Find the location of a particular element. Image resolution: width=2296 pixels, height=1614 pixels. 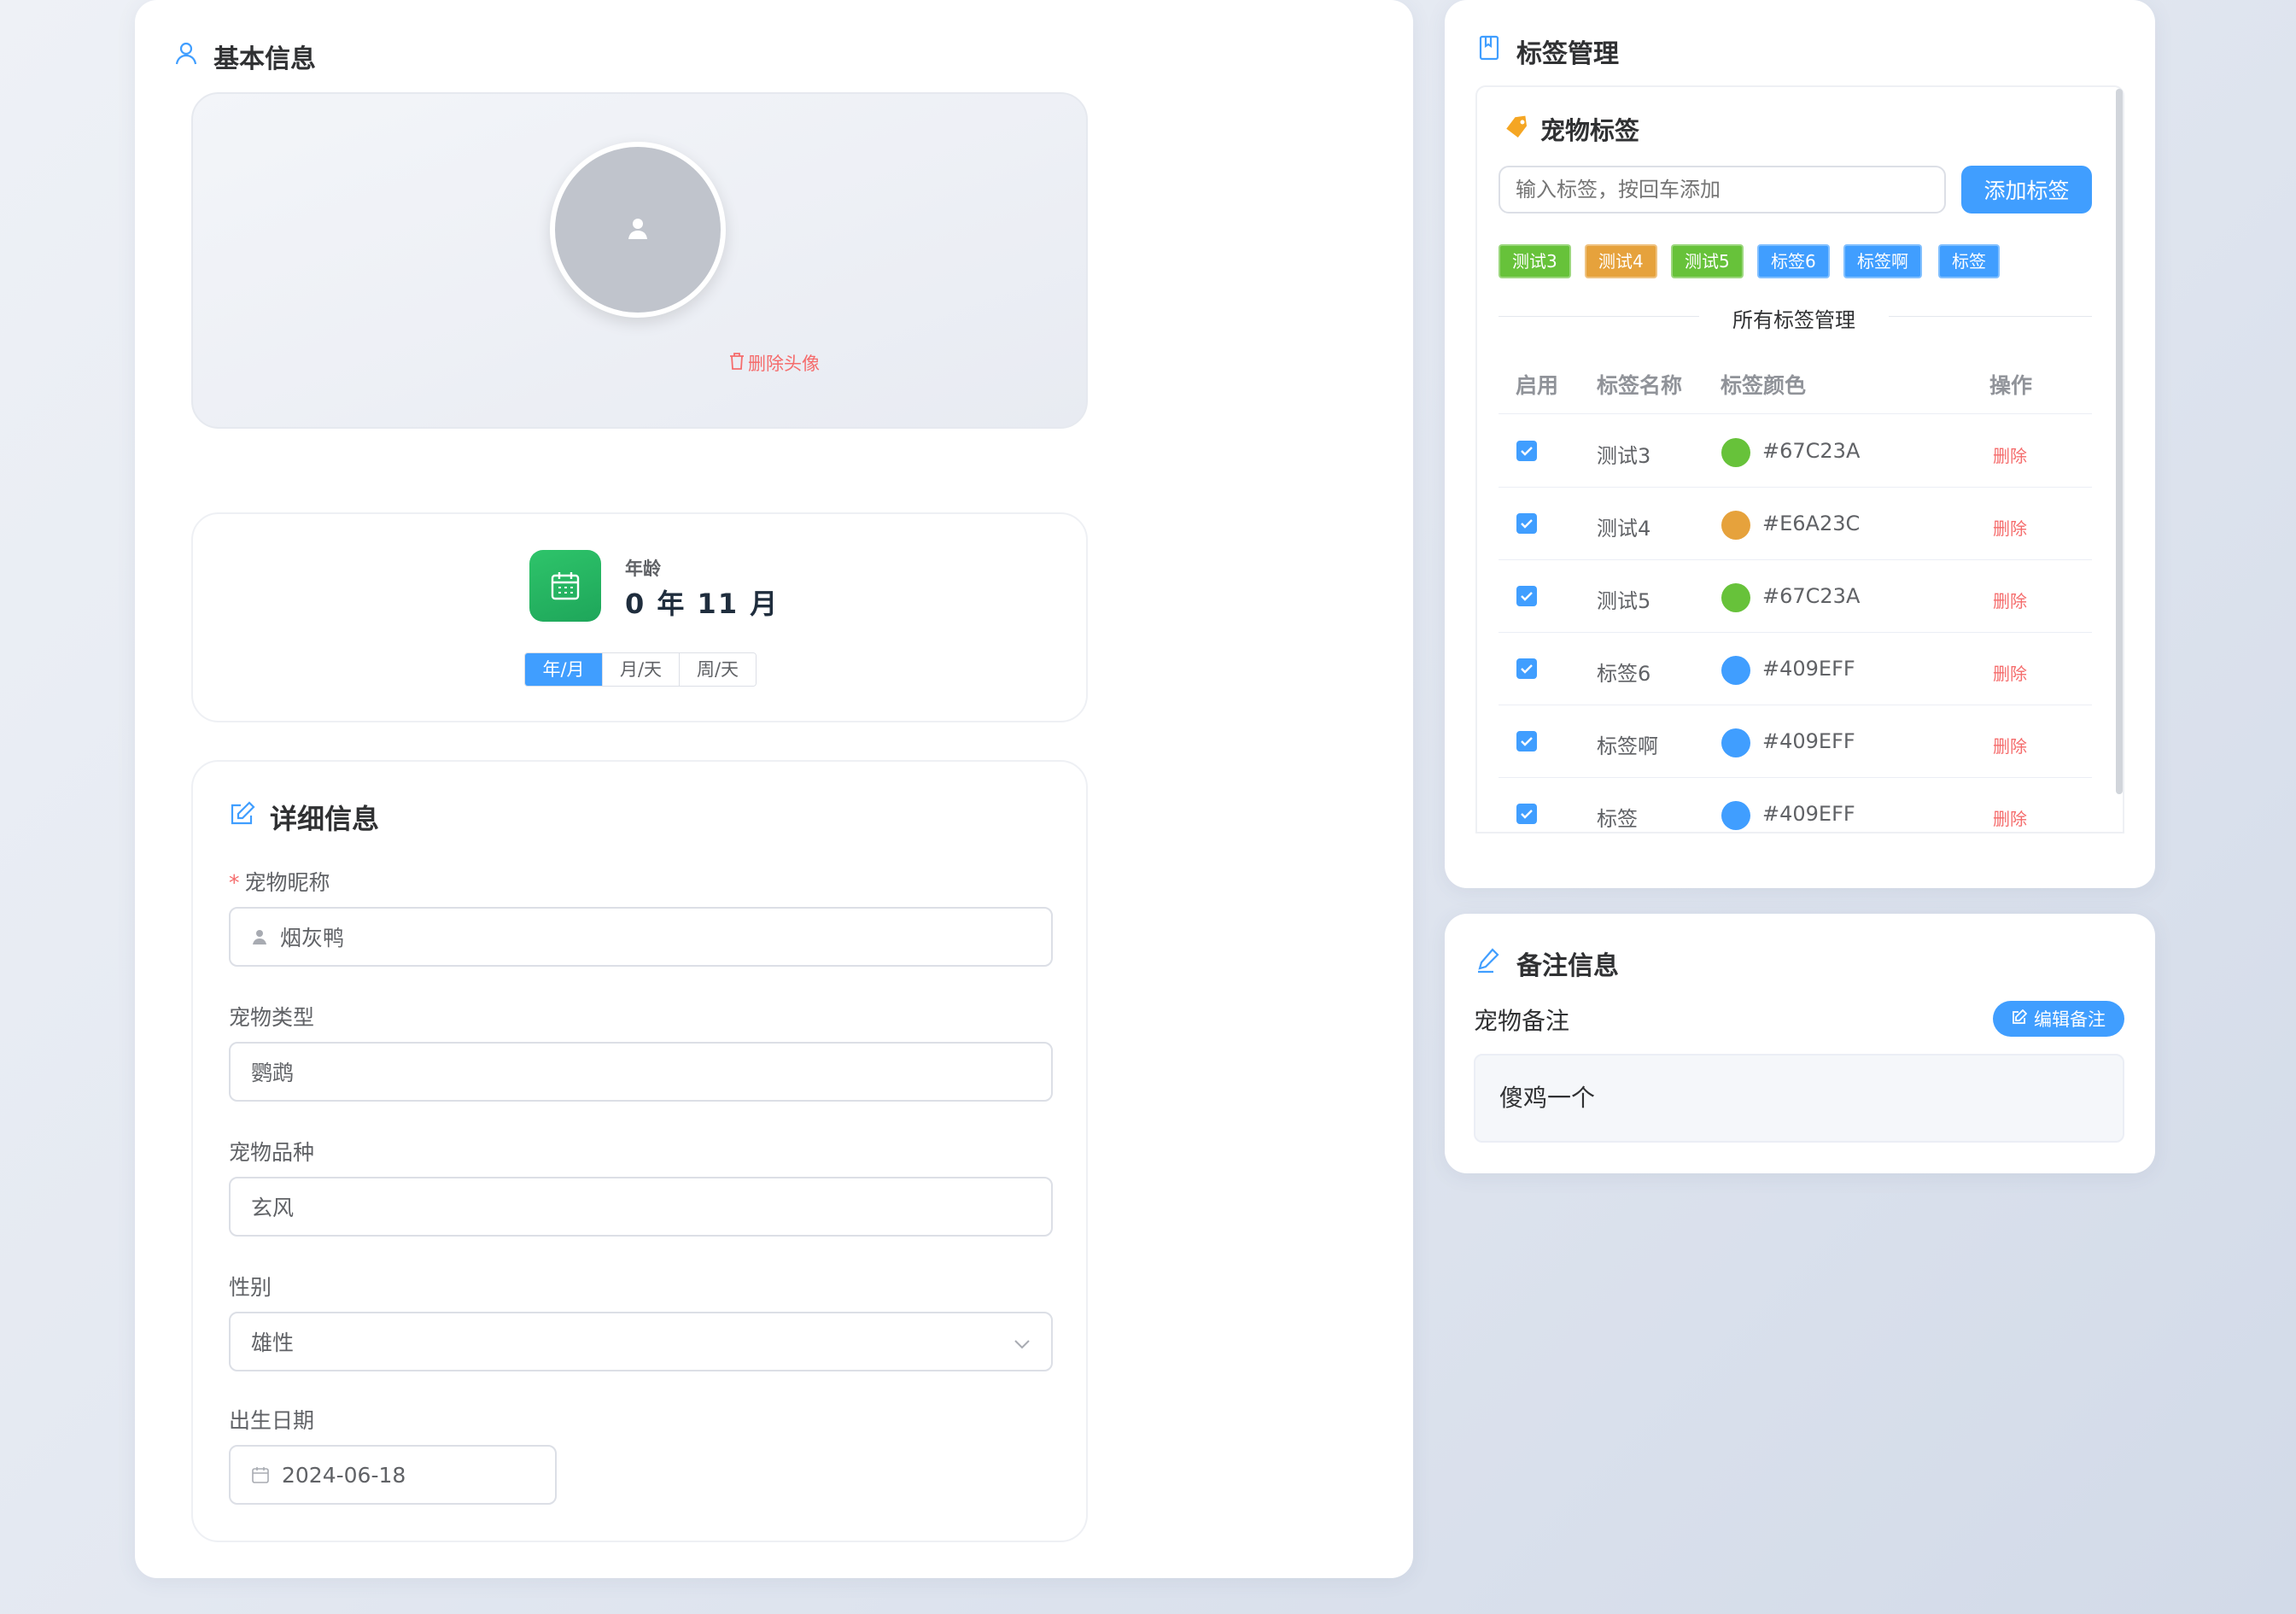

column-header-action: 操作 is located at coordinates (2011, 385).